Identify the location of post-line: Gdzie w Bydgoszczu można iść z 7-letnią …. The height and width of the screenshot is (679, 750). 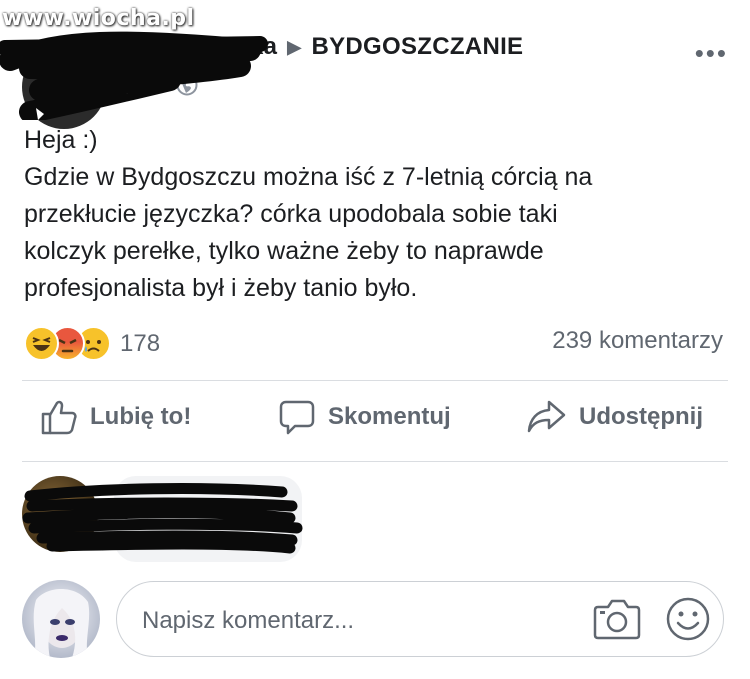
(308, 177).